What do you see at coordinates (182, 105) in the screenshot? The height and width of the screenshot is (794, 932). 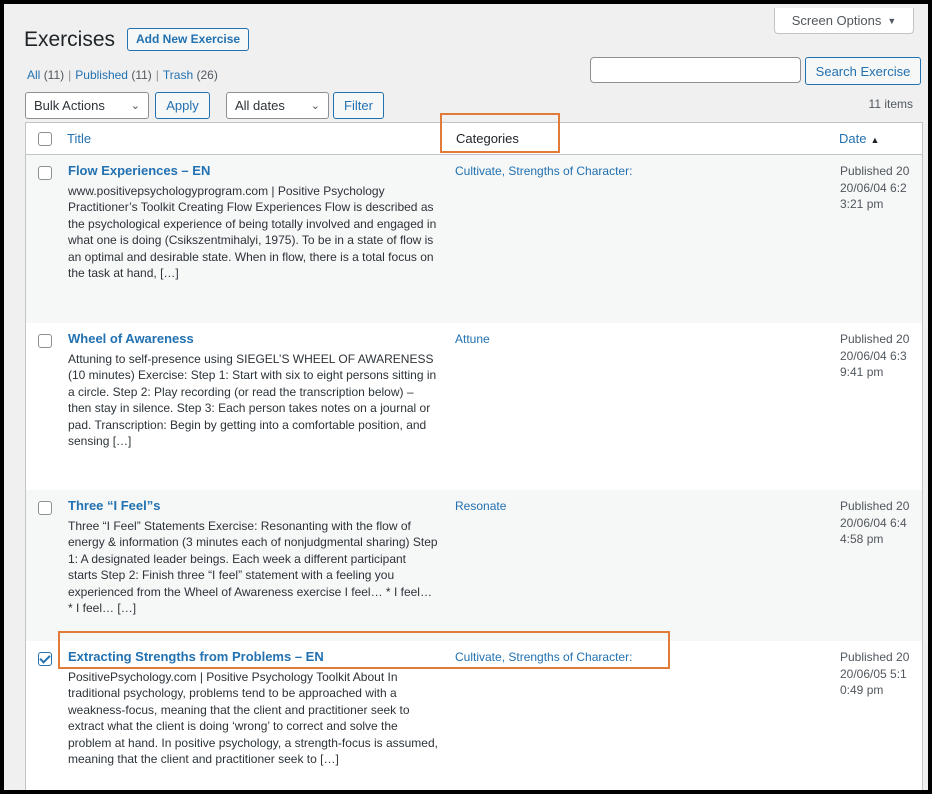 I see `apply-button: Apply` at bounding box center [182, 105].